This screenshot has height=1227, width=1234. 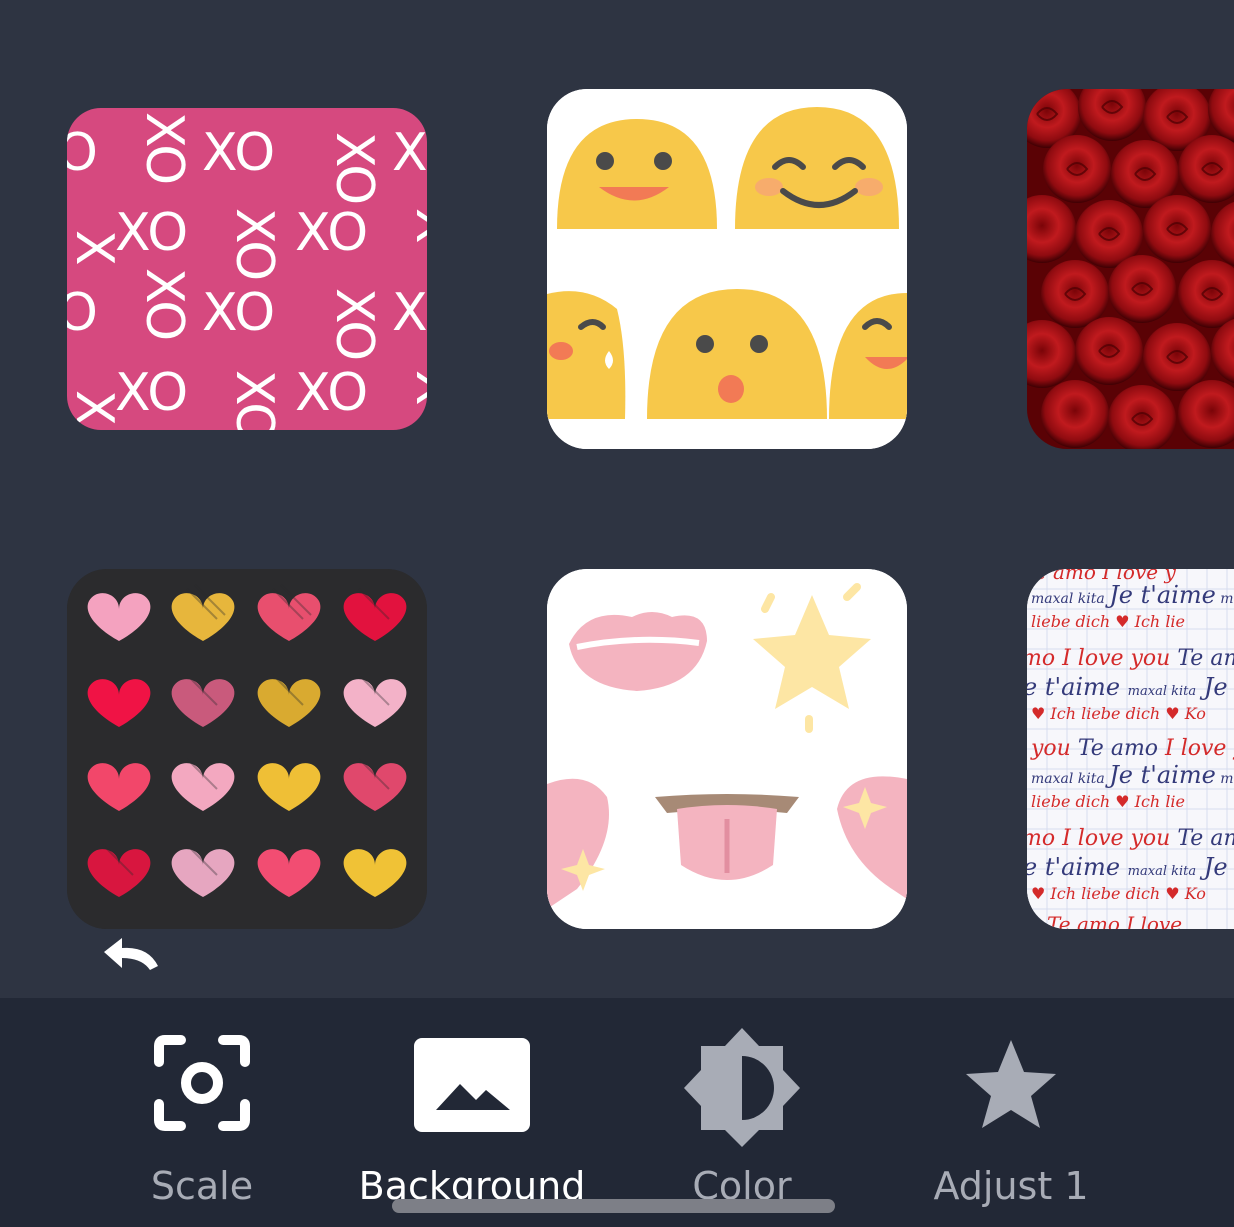 What do you see at coordinates (742, 1090) in the screenshot?
I see `brightness-contrast-icon` at bounding box center [742, 1090].